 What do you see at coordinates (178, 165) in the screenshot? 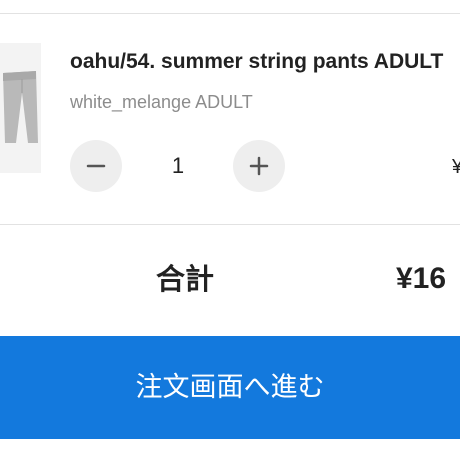
I see `quantity-value: 1` at bounding box center [178, 165].